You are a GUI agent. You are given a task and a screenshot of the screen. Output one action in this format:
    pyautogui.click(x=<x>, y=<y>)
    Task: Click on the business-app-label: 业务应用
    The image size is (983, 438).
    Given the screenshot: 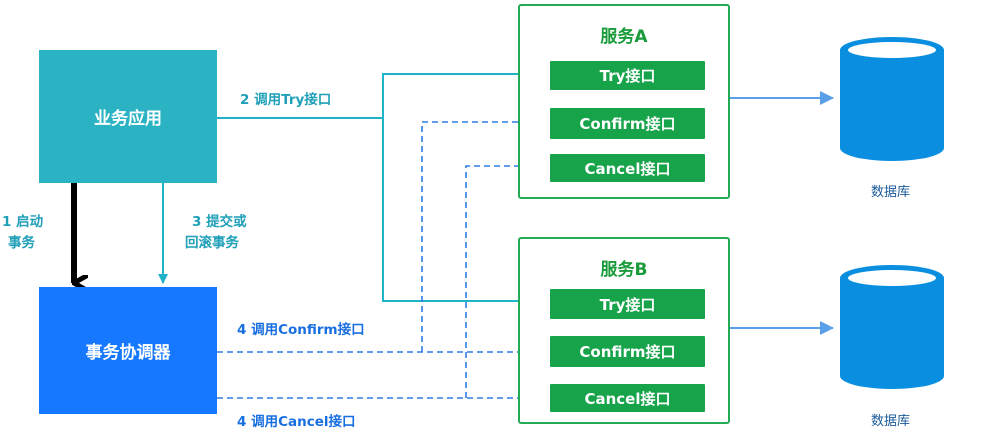 What is the action you would take?
    pyautogui.click(x=128, y=119)
    